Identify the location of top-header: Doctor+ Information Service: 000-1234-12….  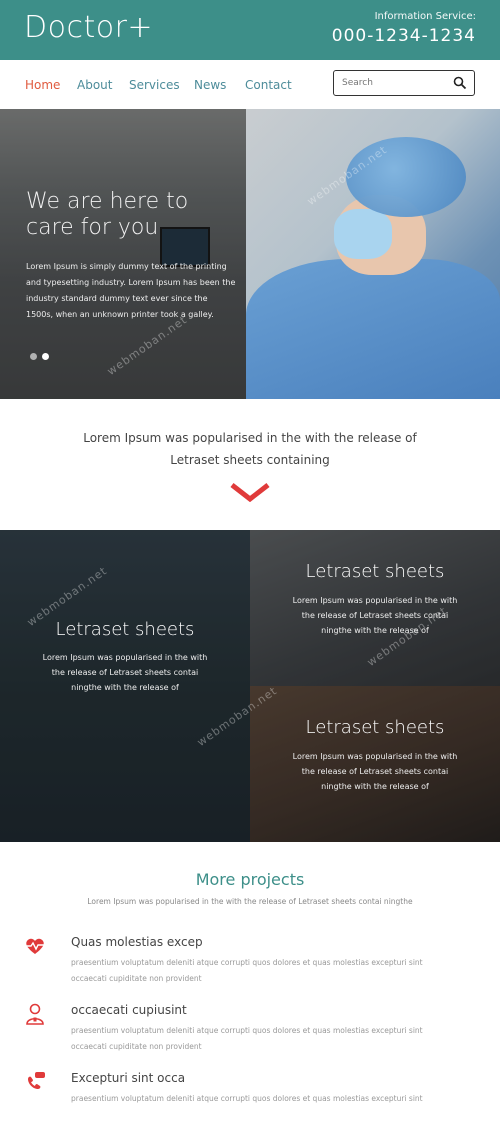
(250, 30).